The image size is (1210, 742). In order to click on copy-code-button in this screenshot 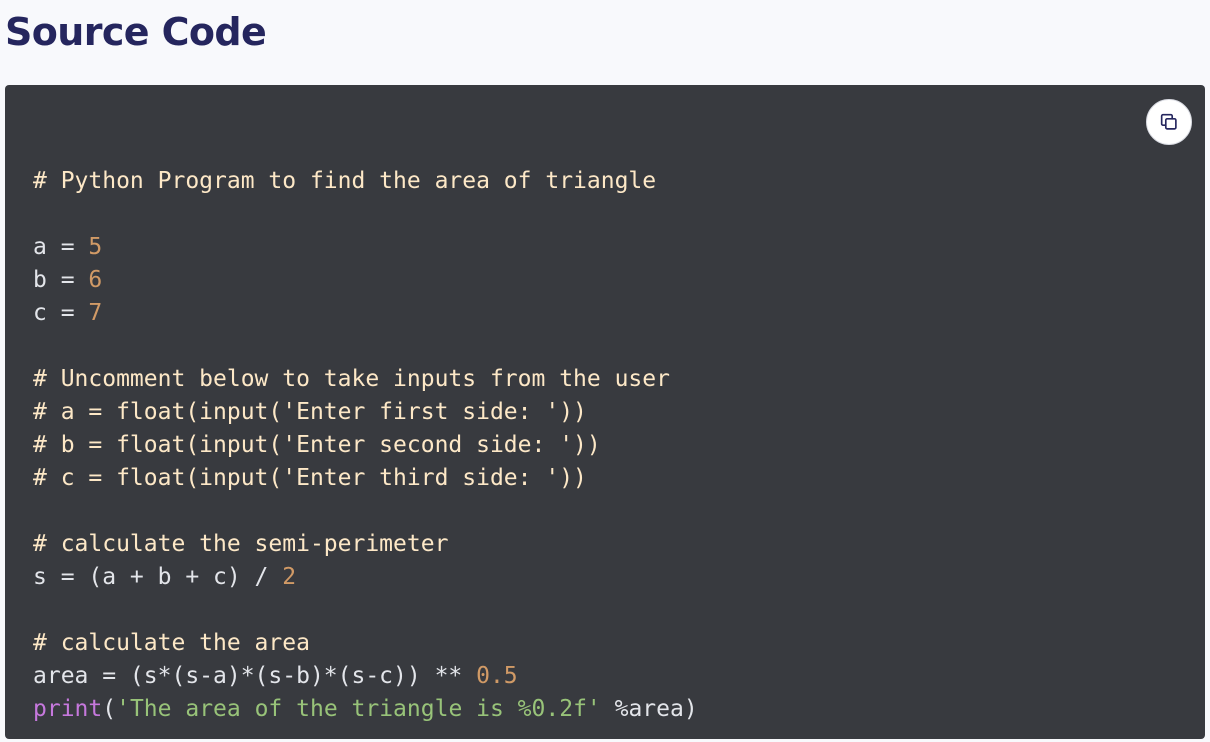, I will do `click(1169, 122)`.